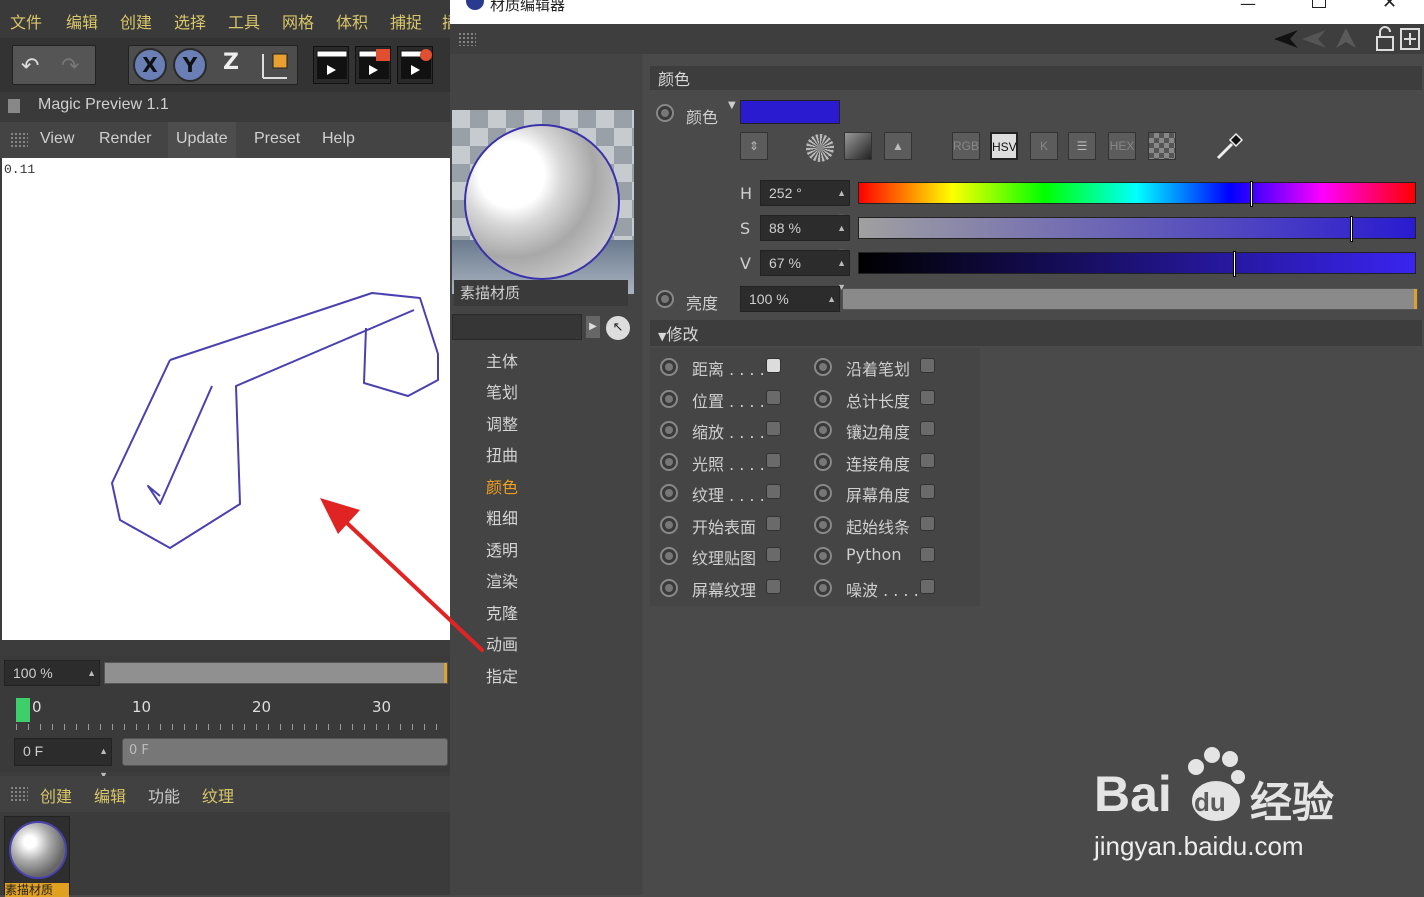 This screenshot has width=1424, height=897. Describe the element at coordinates (1346, 38) in the screenshot. I see `up-arrow-icon` at that location.